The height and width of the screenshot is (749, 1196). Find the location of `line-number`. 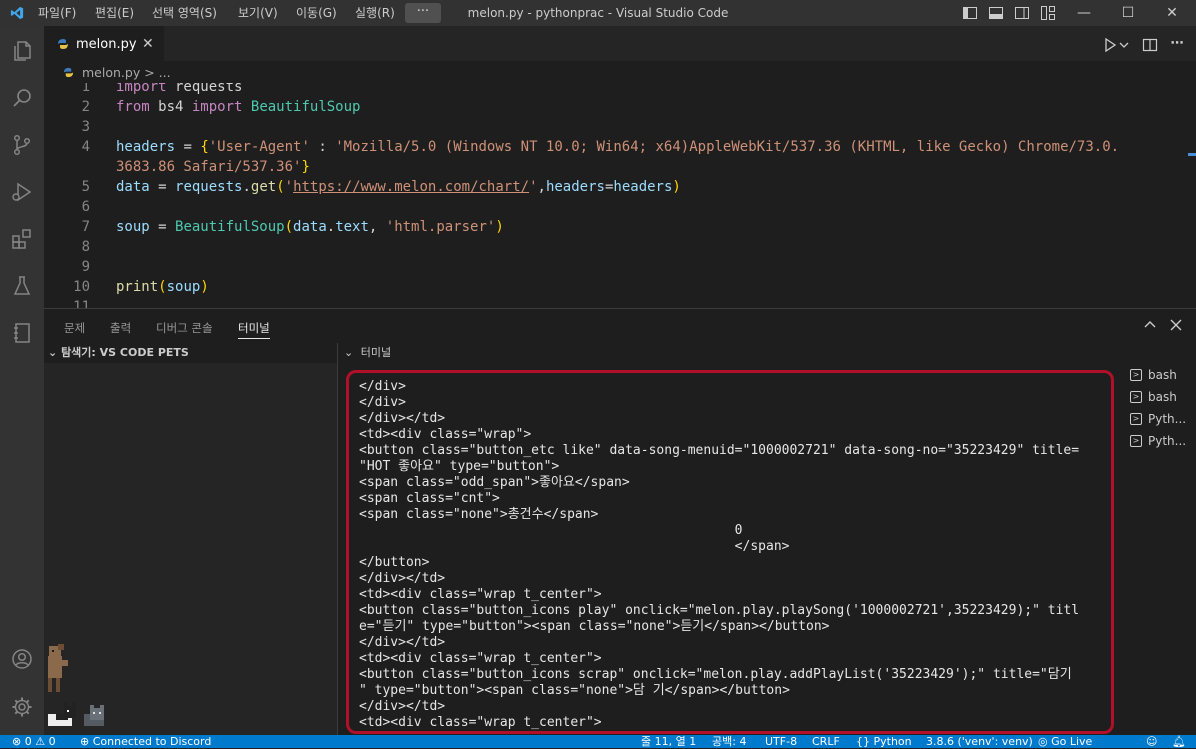

line-number is located at coordinates (67, 167).